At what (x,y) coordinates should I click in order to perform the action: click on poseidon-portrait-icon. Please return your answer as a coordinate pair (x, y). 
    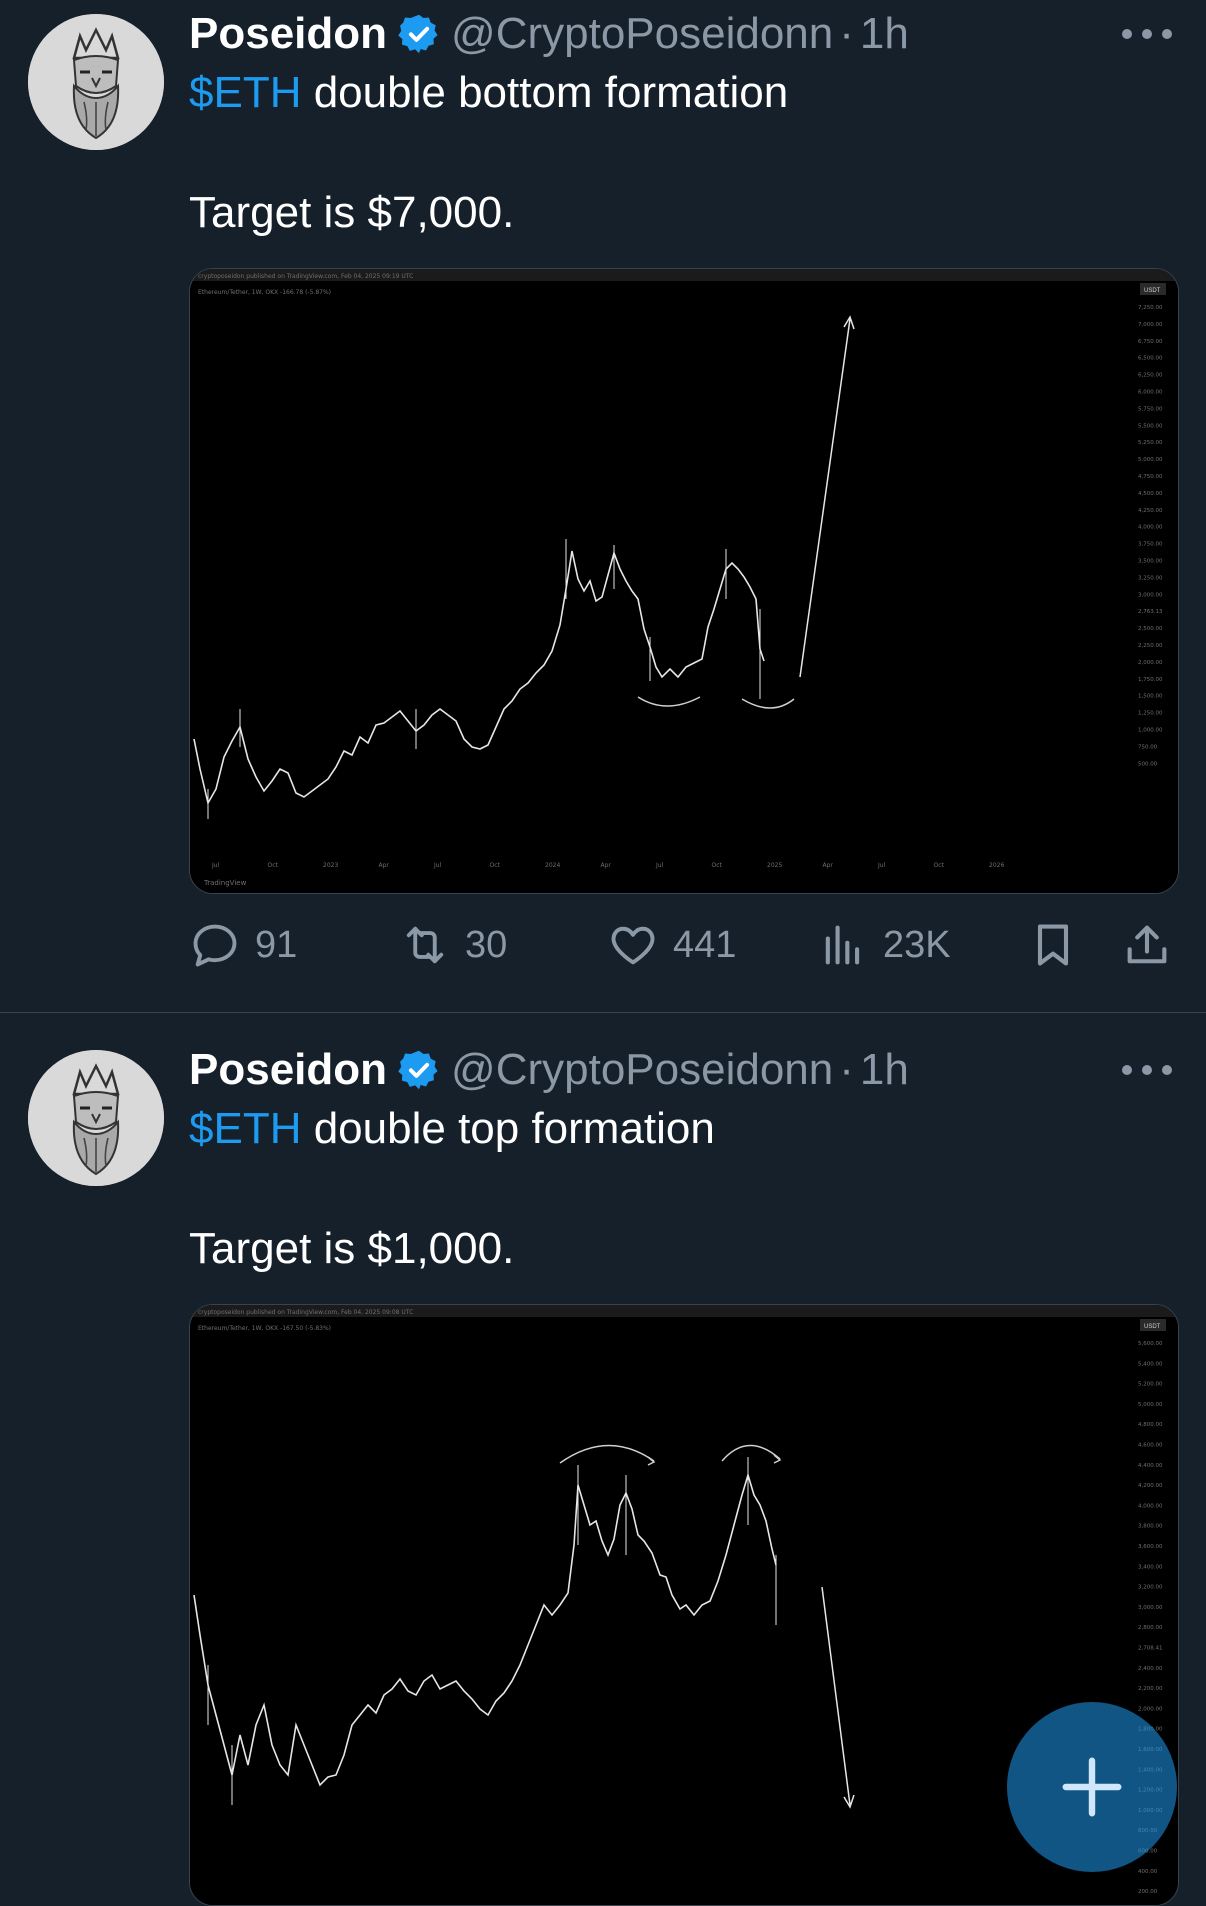
    Looking at the image, I should click on (96, 82).